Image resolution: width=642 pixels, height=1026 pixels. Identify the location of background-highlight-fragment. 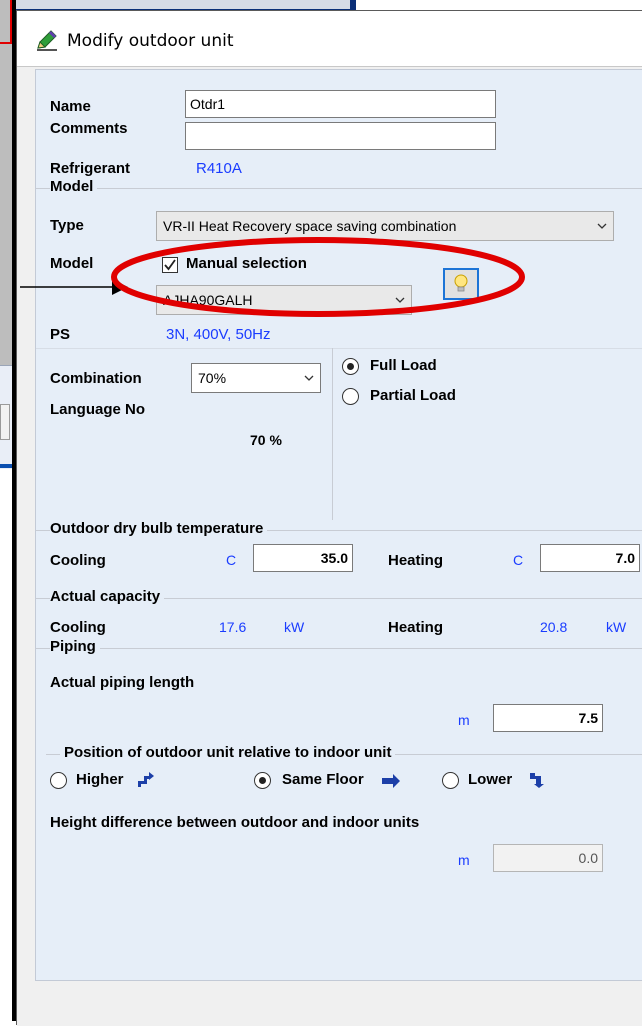
(6, 22).